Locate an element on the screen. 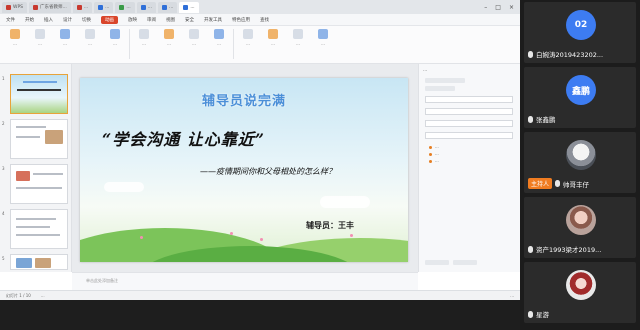 This screenshot has width=640, height=330. participant-tile: 鑫鹏 张鑫鹏 is located at coordinates (580, 97).